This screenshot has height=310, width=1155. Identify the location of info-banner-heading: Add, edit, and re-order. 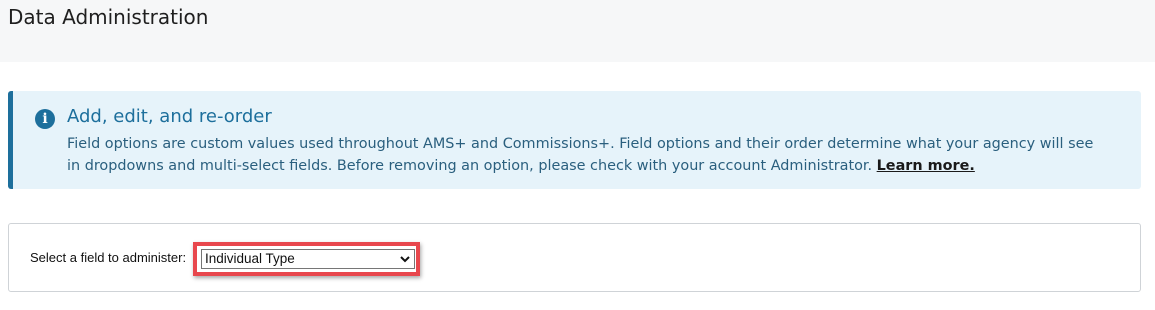
(169, 116).